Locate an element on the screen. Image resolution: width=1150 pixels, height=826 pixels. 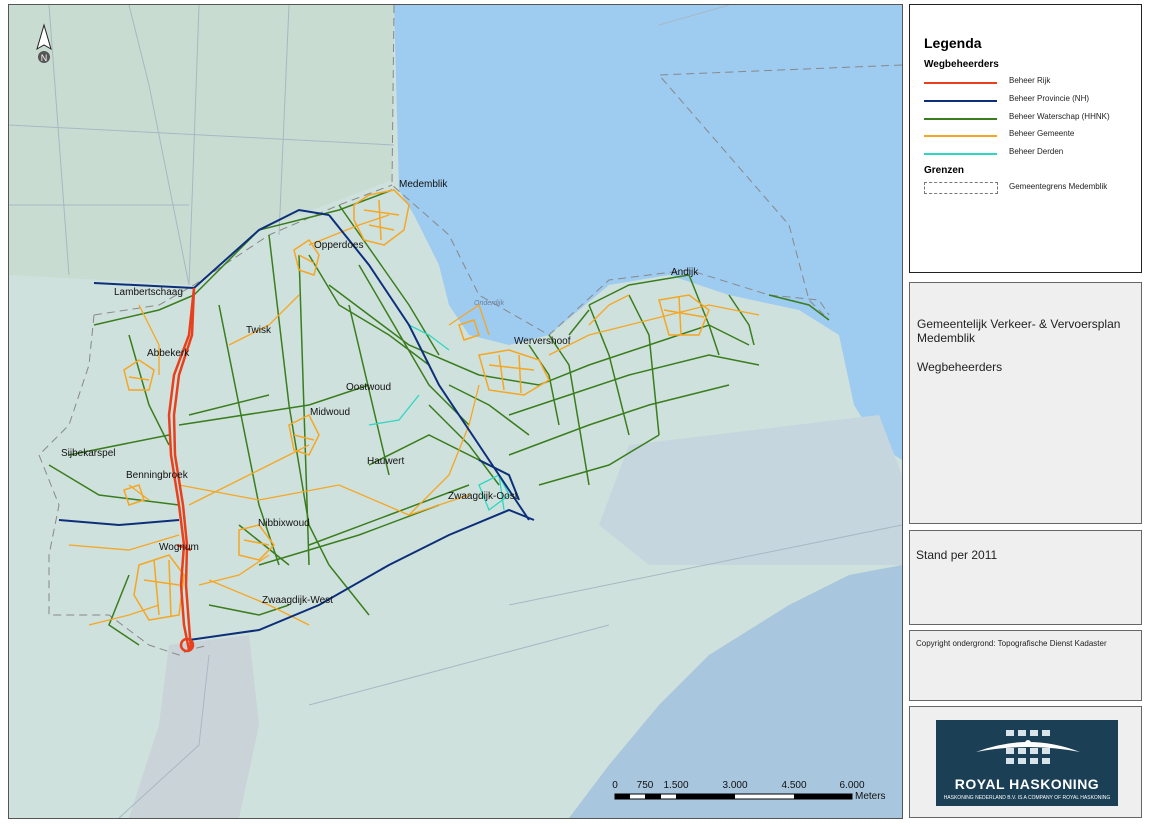
scale-tick-label: 3.000 is located at coordinates (734, 785).